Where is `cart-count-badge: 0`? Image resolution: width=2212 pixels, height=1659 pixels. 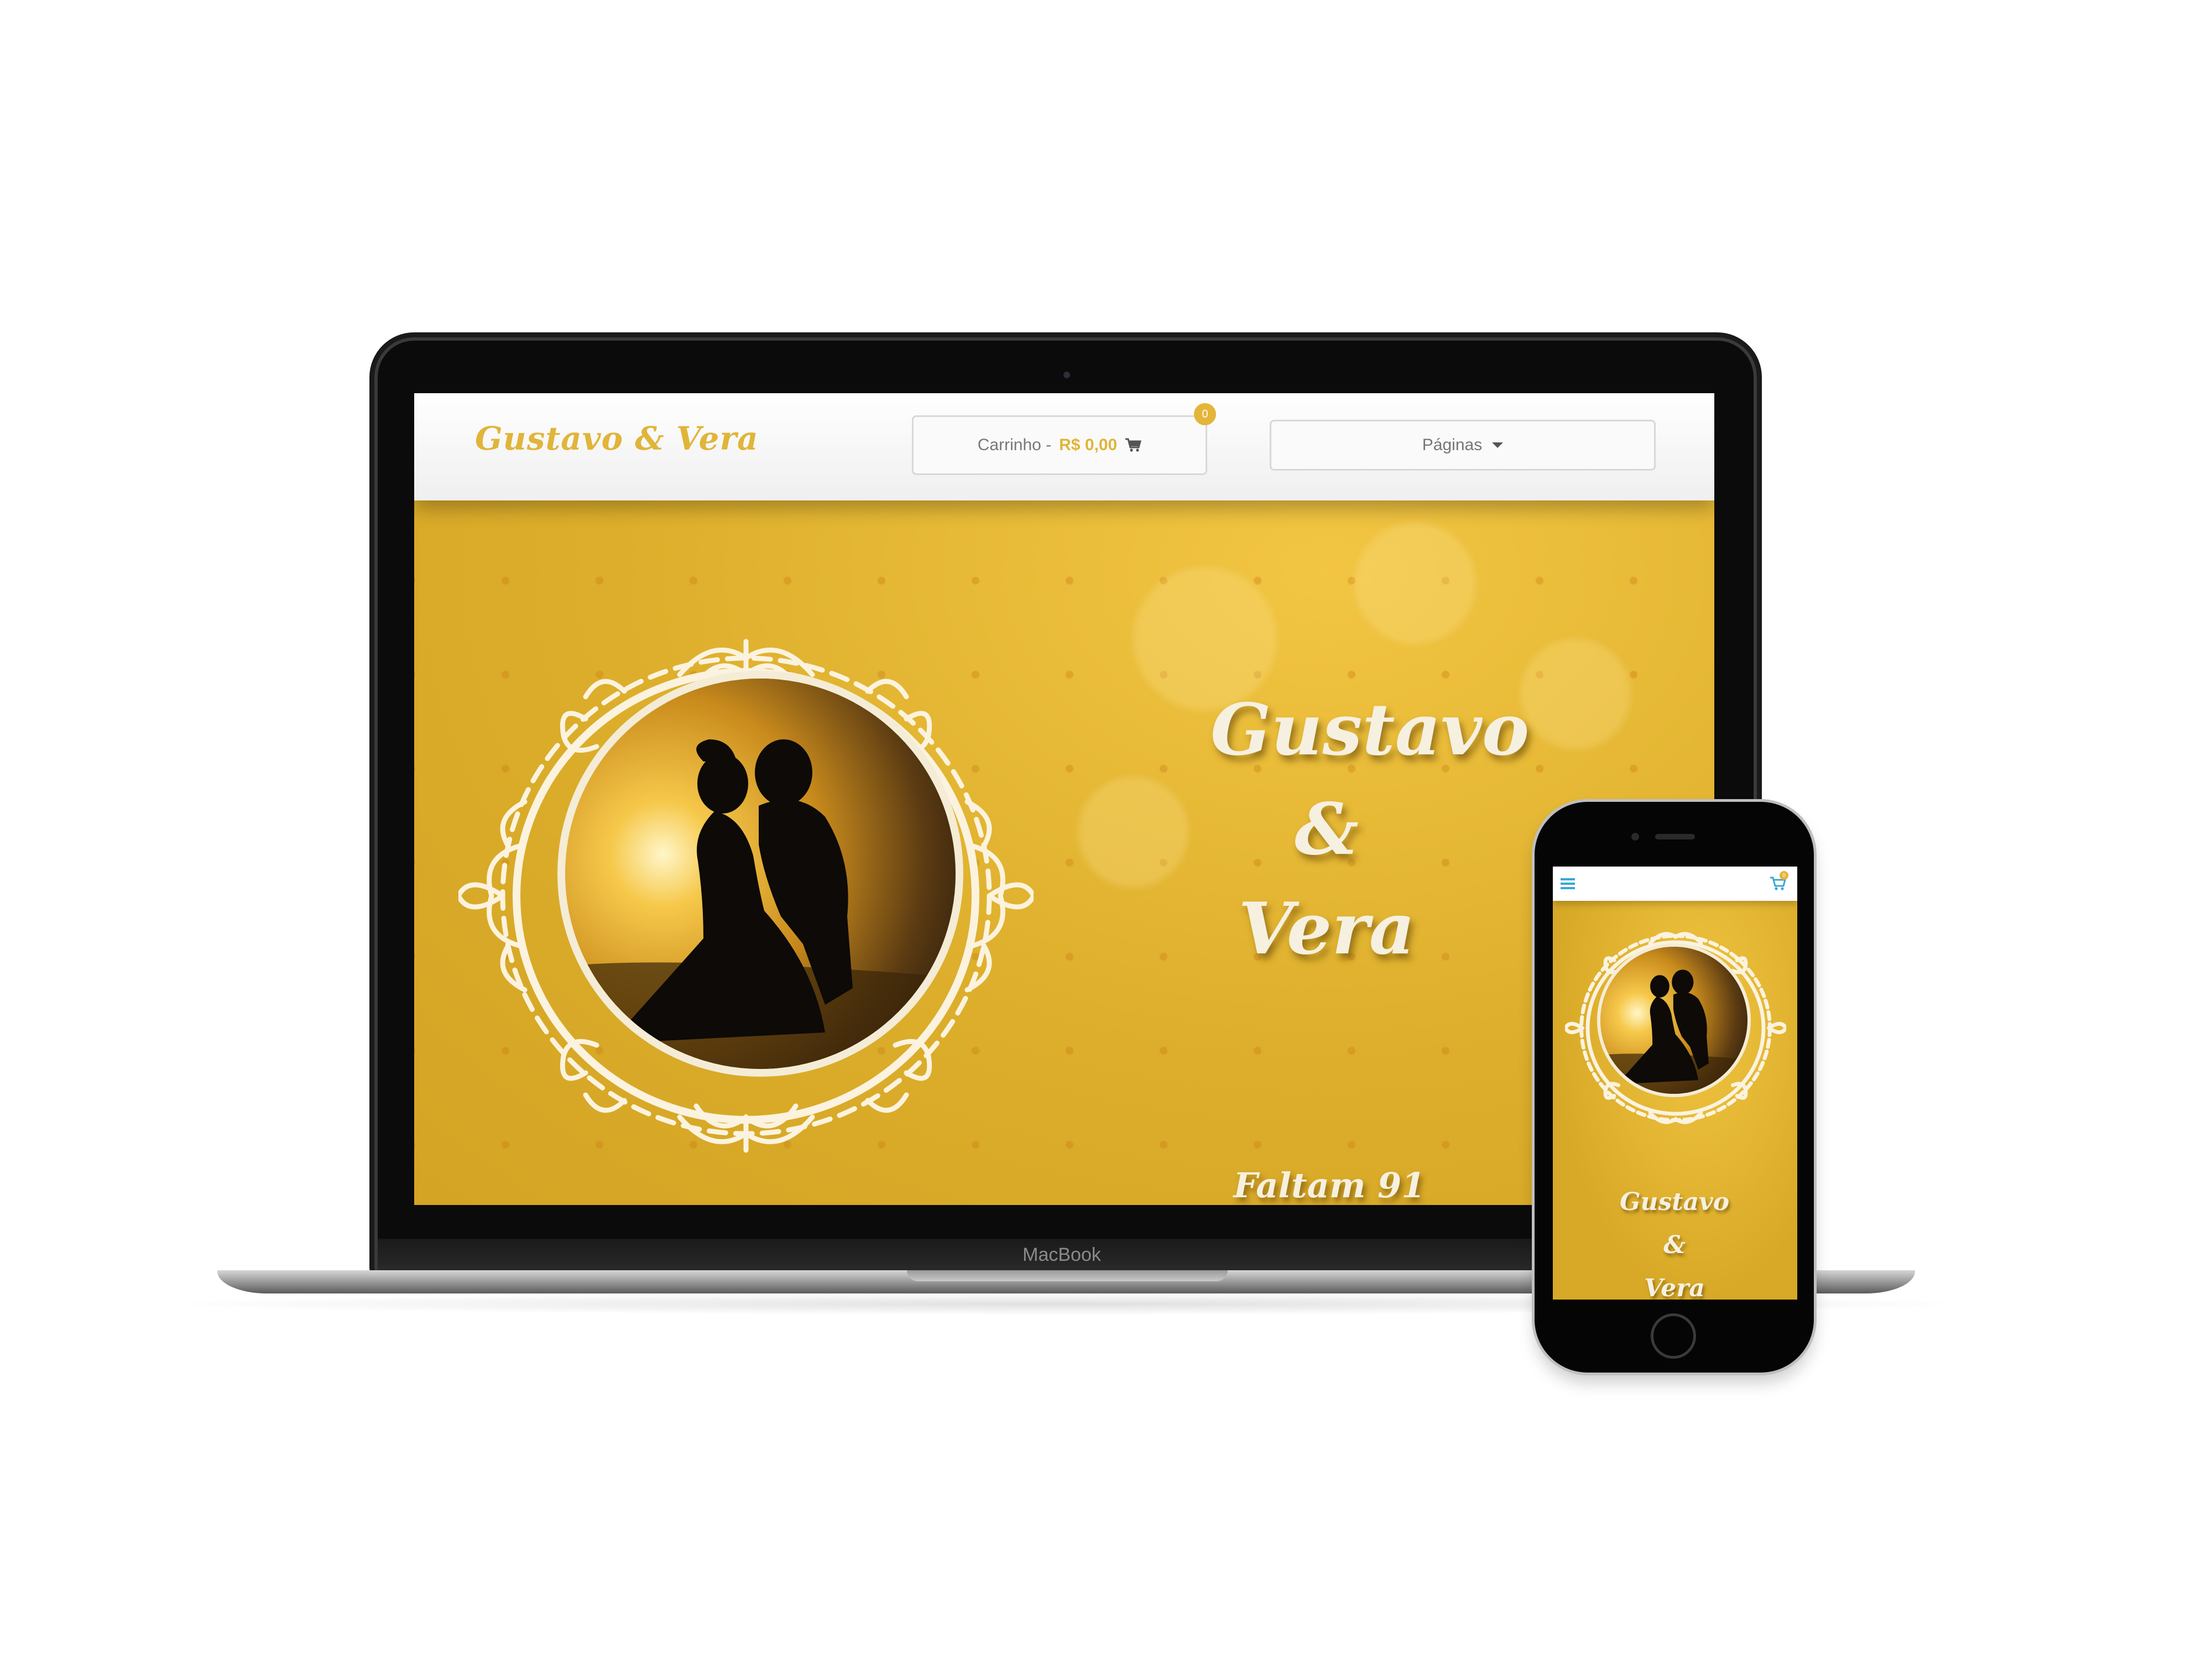
cart-count-badge: 0 is located at coordinates (1205, 414).